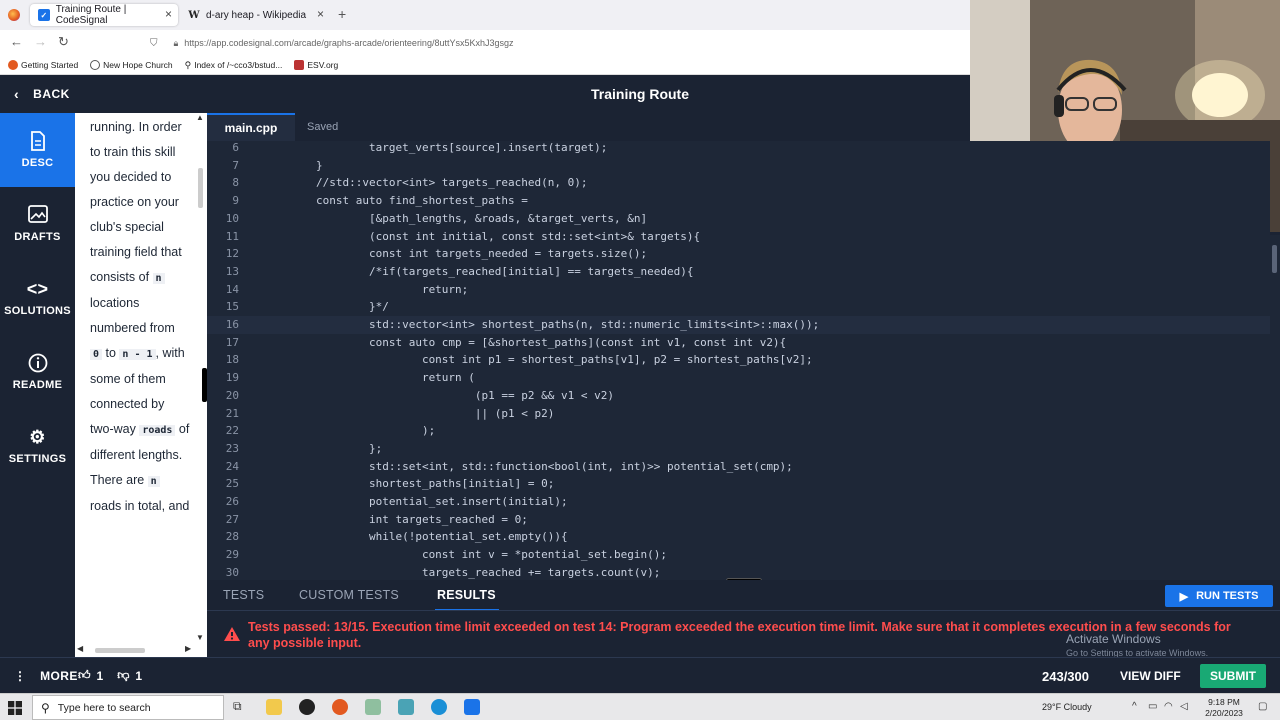 This screenshot has height=720, width=1280. What do you see at coordinates (349, 595) in the screenshot?
I see `tab-custom-tests: CUSTOM TESTS` at bounding box center [349, 595].